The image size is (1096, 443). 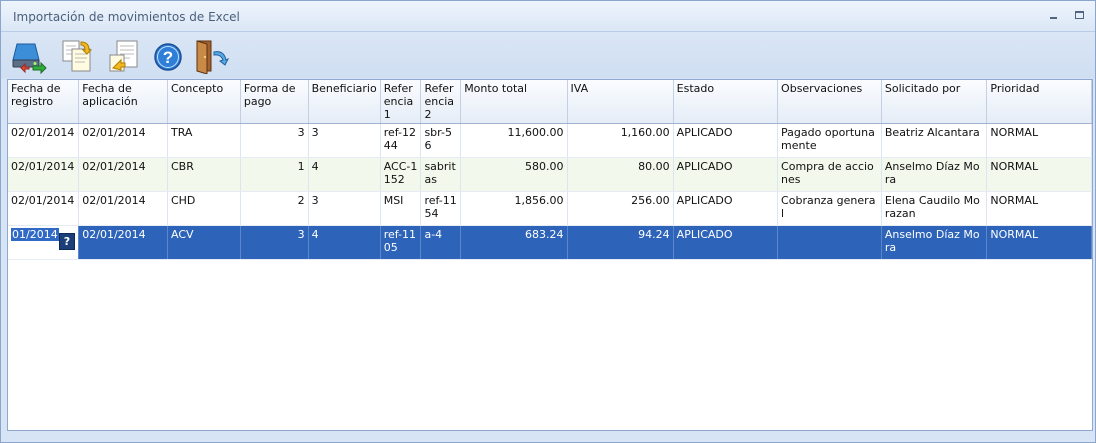 I want to click on cell-referencia2: ref-1154, so click(x=441, y=208).